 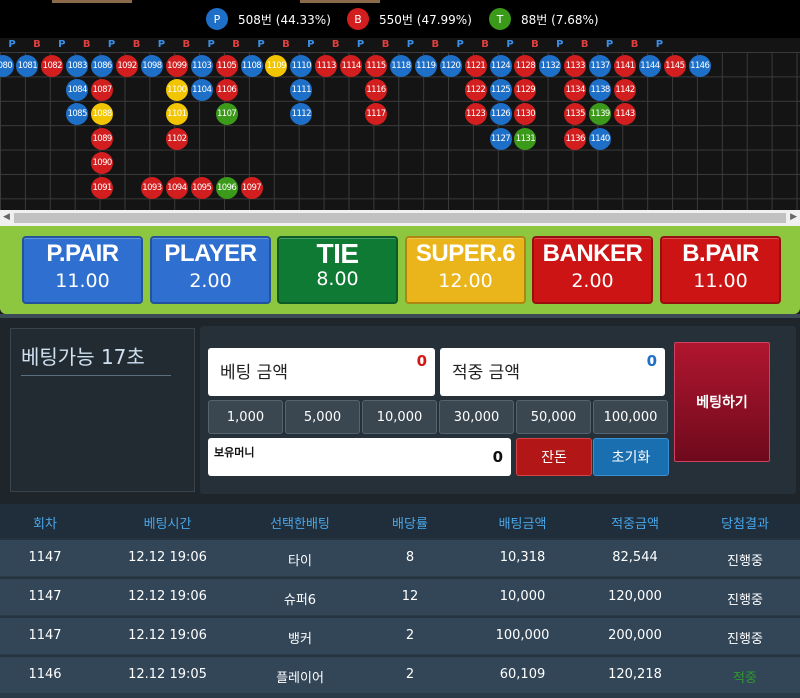 I want to click on road-ball: 1101, so click(x=176, y=114).